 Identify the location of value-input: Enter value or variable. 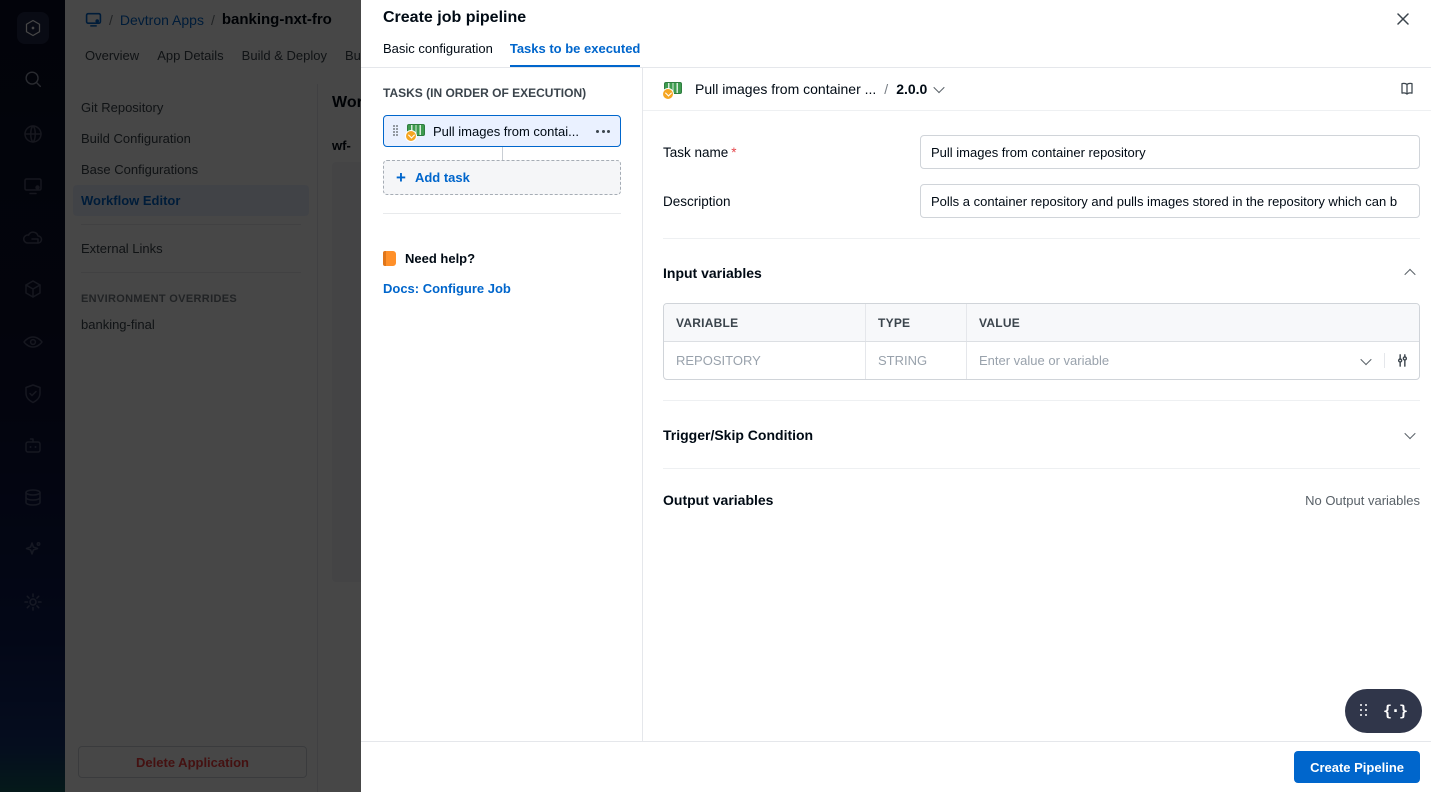
(1170, 360).